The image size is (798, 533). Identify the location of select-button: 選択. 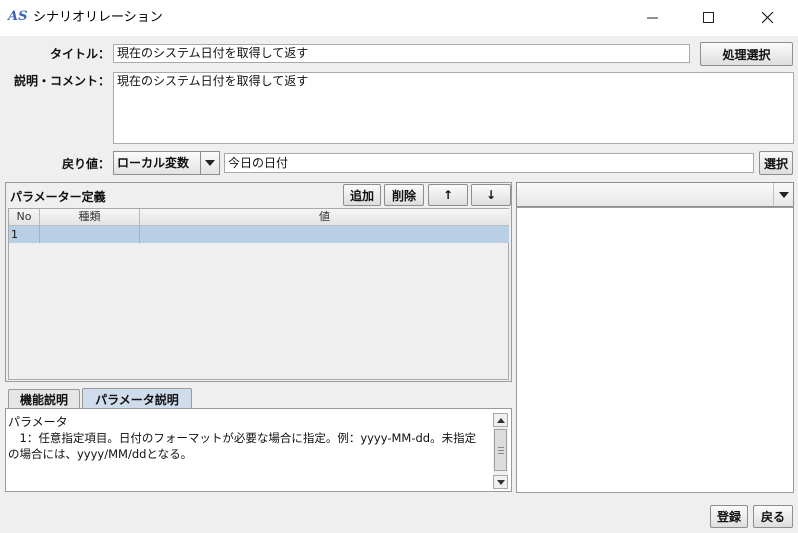
(776, 163).